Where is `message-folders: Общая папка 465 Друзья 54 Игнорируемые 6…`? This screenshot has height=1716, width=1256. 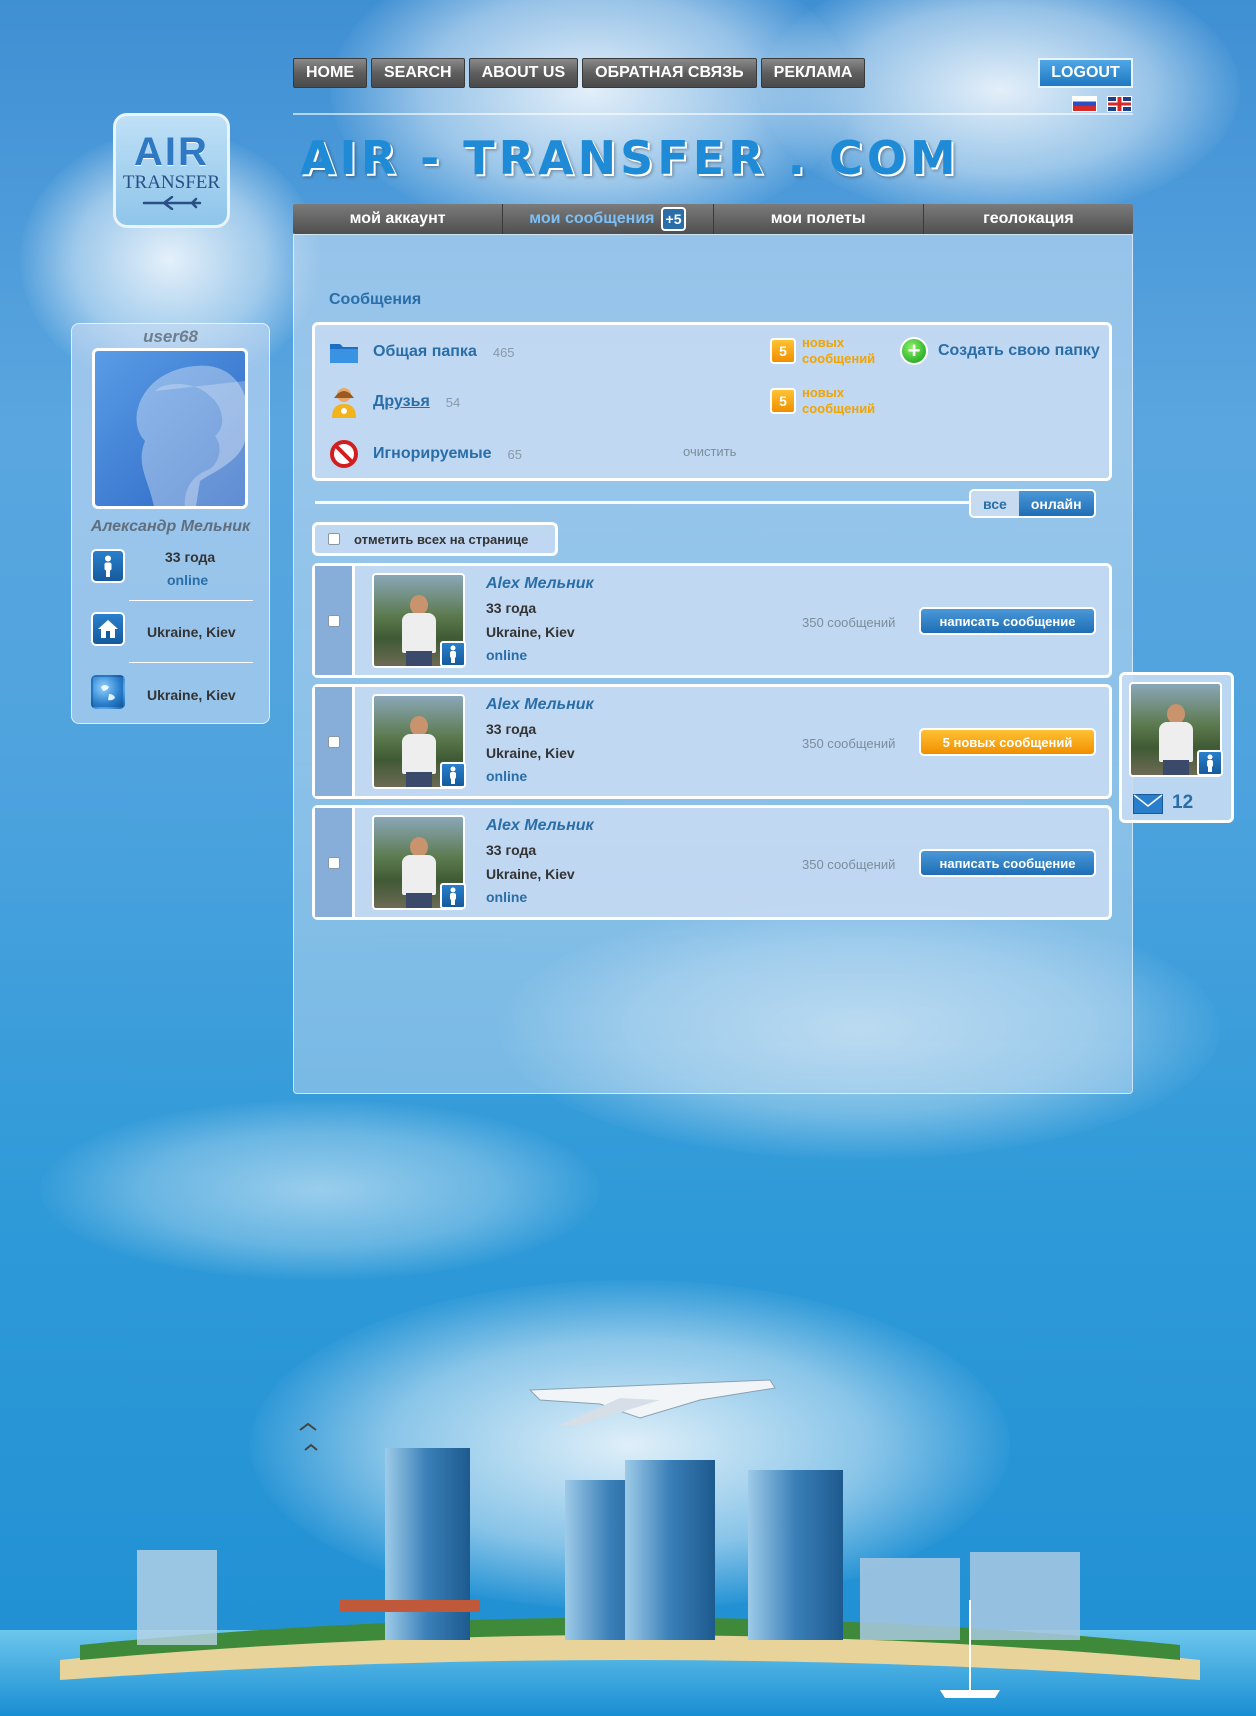
message-folders: Общая папка 465 Друзья 54 Игнорируемые 6… is located at coordinates (712, 401).